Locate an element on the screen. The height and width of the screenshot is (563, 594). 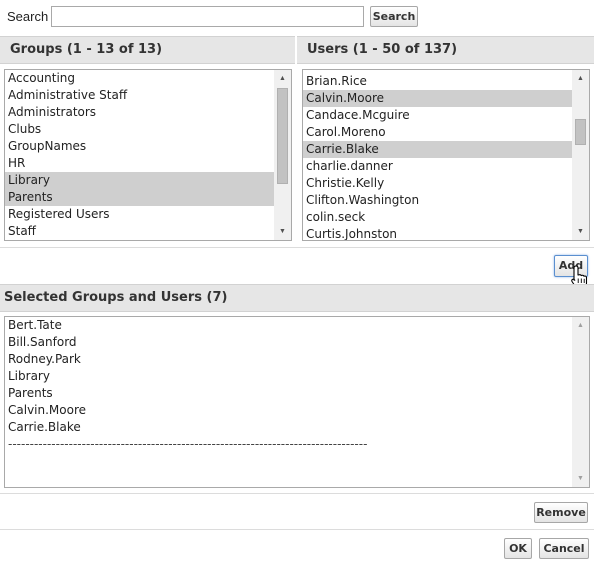
users-item: Candace.Mcguire is located at coordinates (437, 115).